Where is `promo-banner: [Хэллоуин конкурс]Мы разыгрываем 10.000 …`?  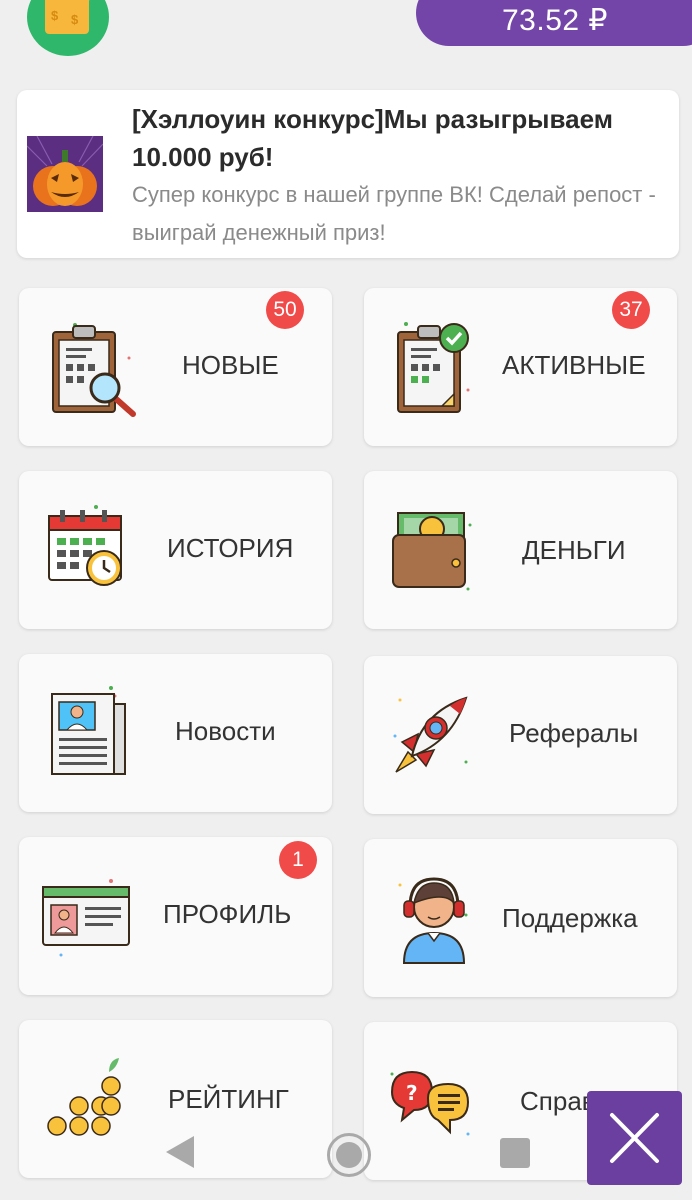
promo-banner: [Хэллоуин конкурс]Мы разыгрываем 10.000 … is located at coordinates (348, 174).